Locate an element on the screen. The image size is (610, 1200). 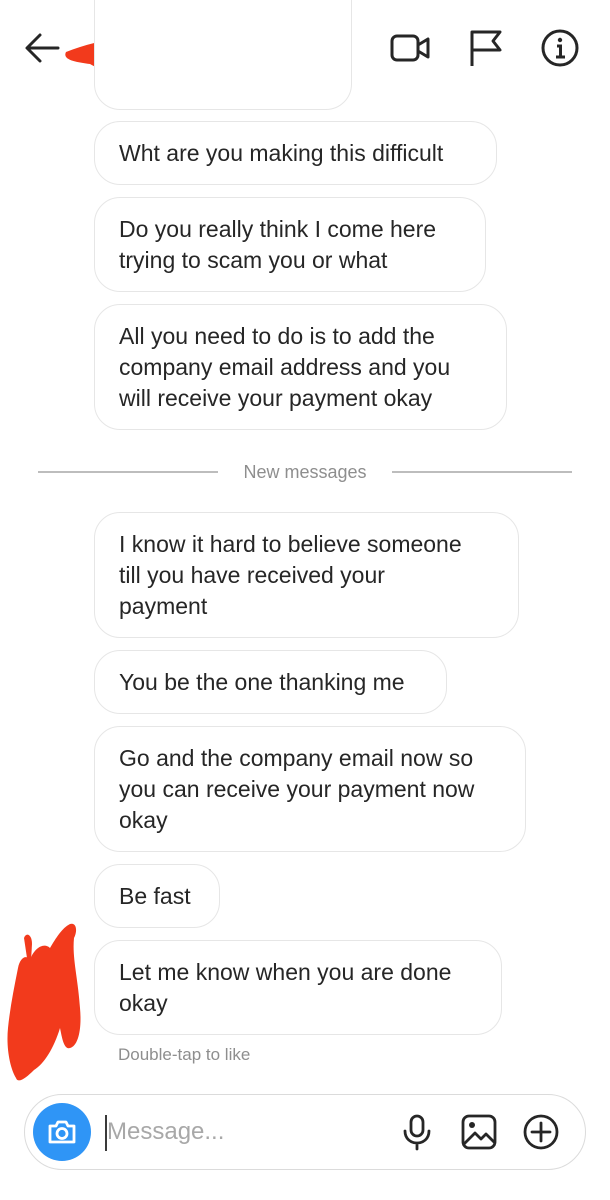
message-text: Wht are you making this difficult is located at coordinates (281, 152).